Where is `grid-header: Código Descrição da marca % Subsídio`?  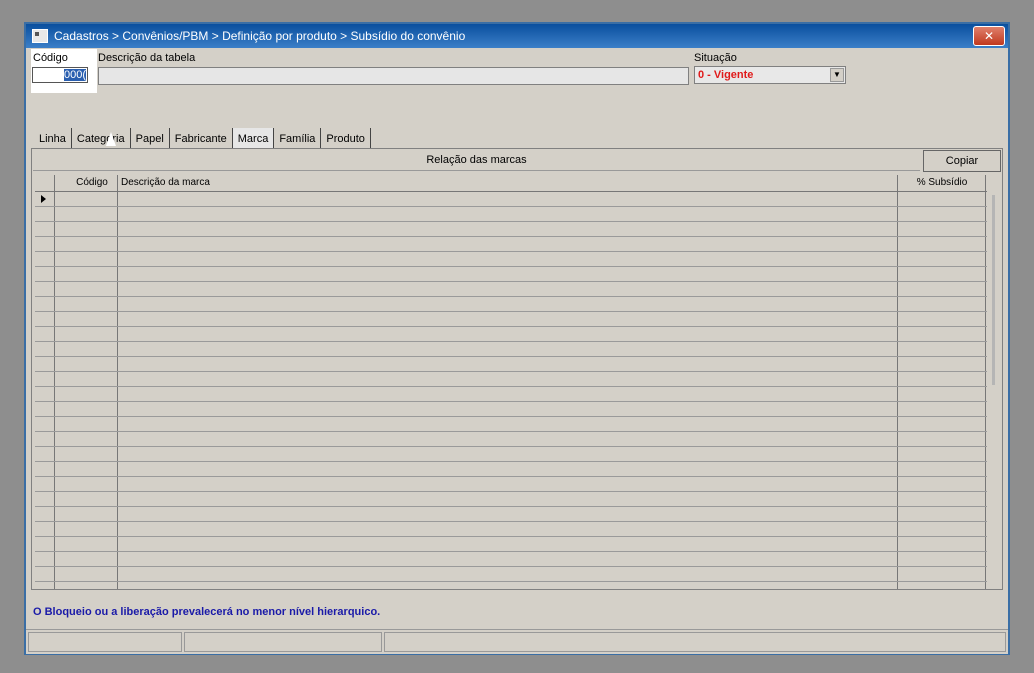 grid-header: Código Descrição da marca % Subsídio is located at coordinates (511, 183).